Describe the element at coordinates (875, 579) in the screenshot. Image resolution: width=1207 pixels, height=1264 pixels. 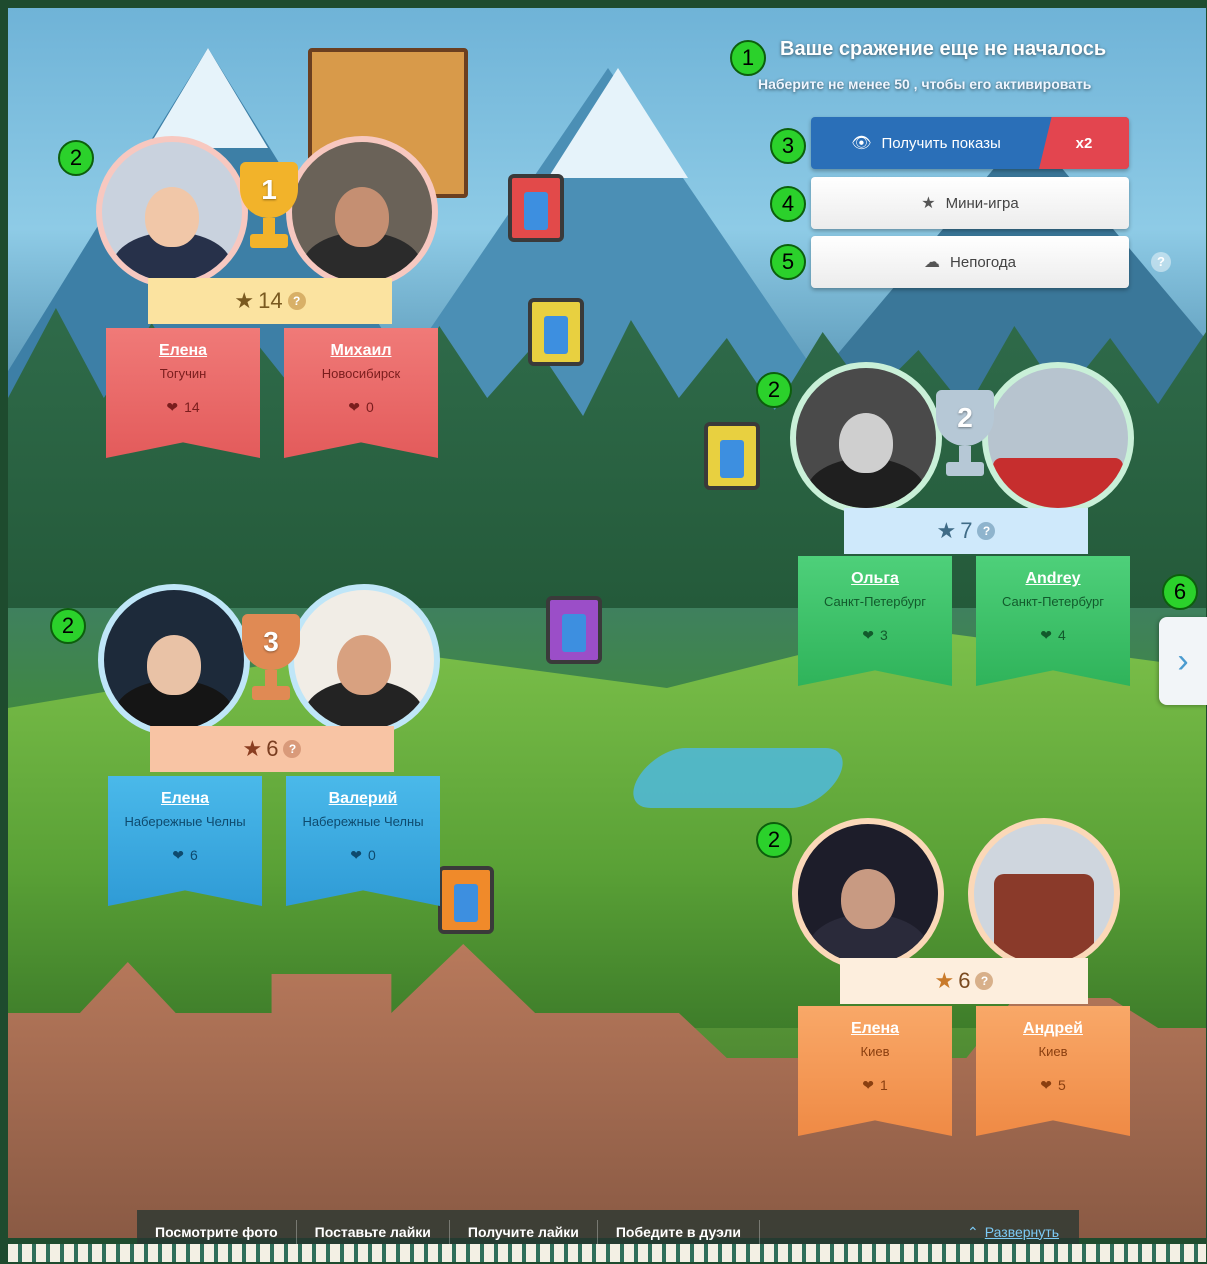
I see `player-name-link: Ольга` at that location.